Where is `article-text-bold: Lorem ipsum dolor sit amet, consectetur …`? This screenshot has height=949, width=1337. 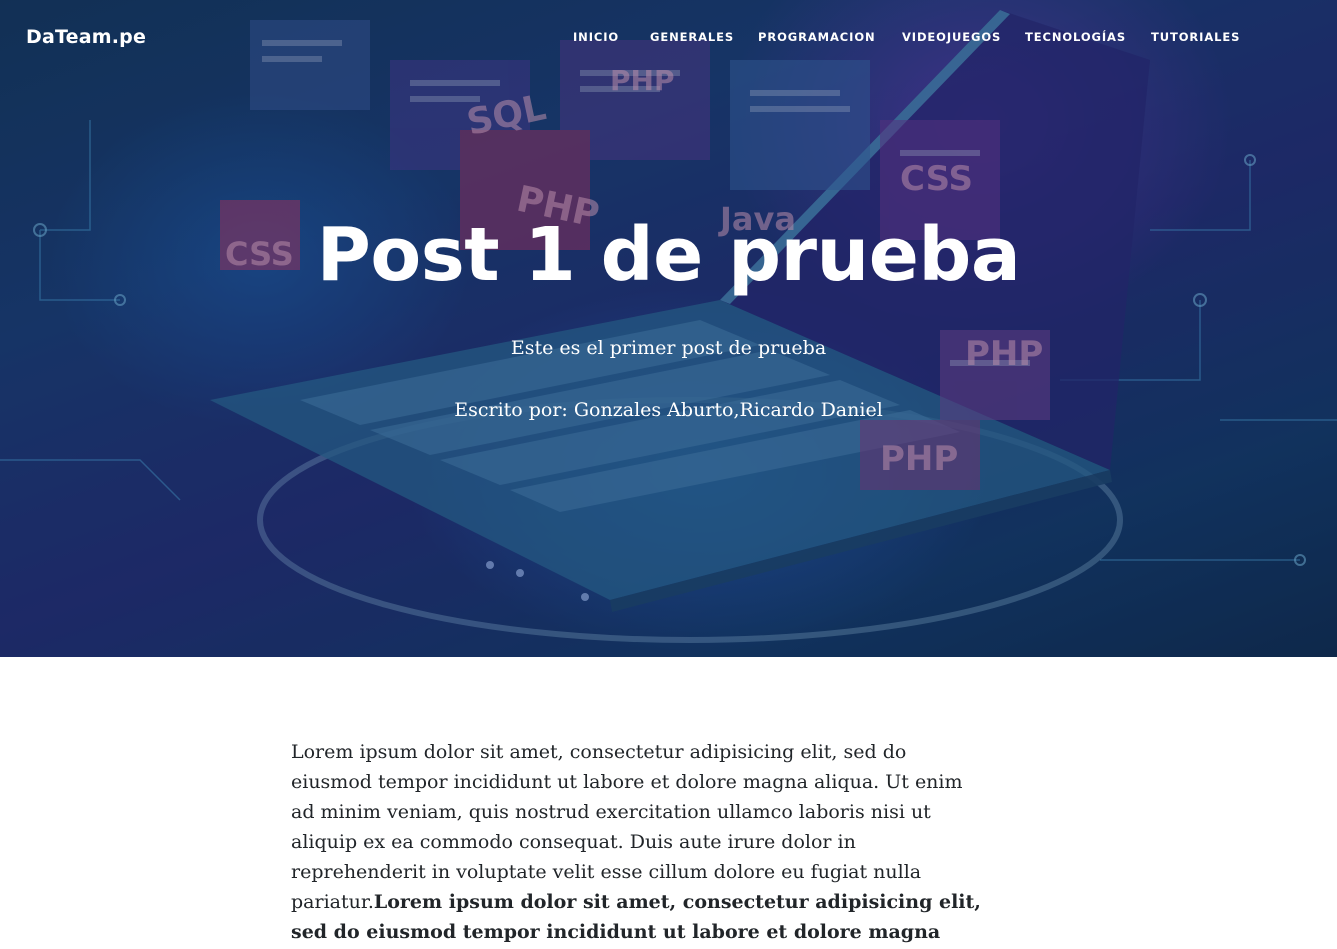 article-text-bold: Lorem ipsum dolor sit amet, consectetur … is located at coordinates (636, 917).